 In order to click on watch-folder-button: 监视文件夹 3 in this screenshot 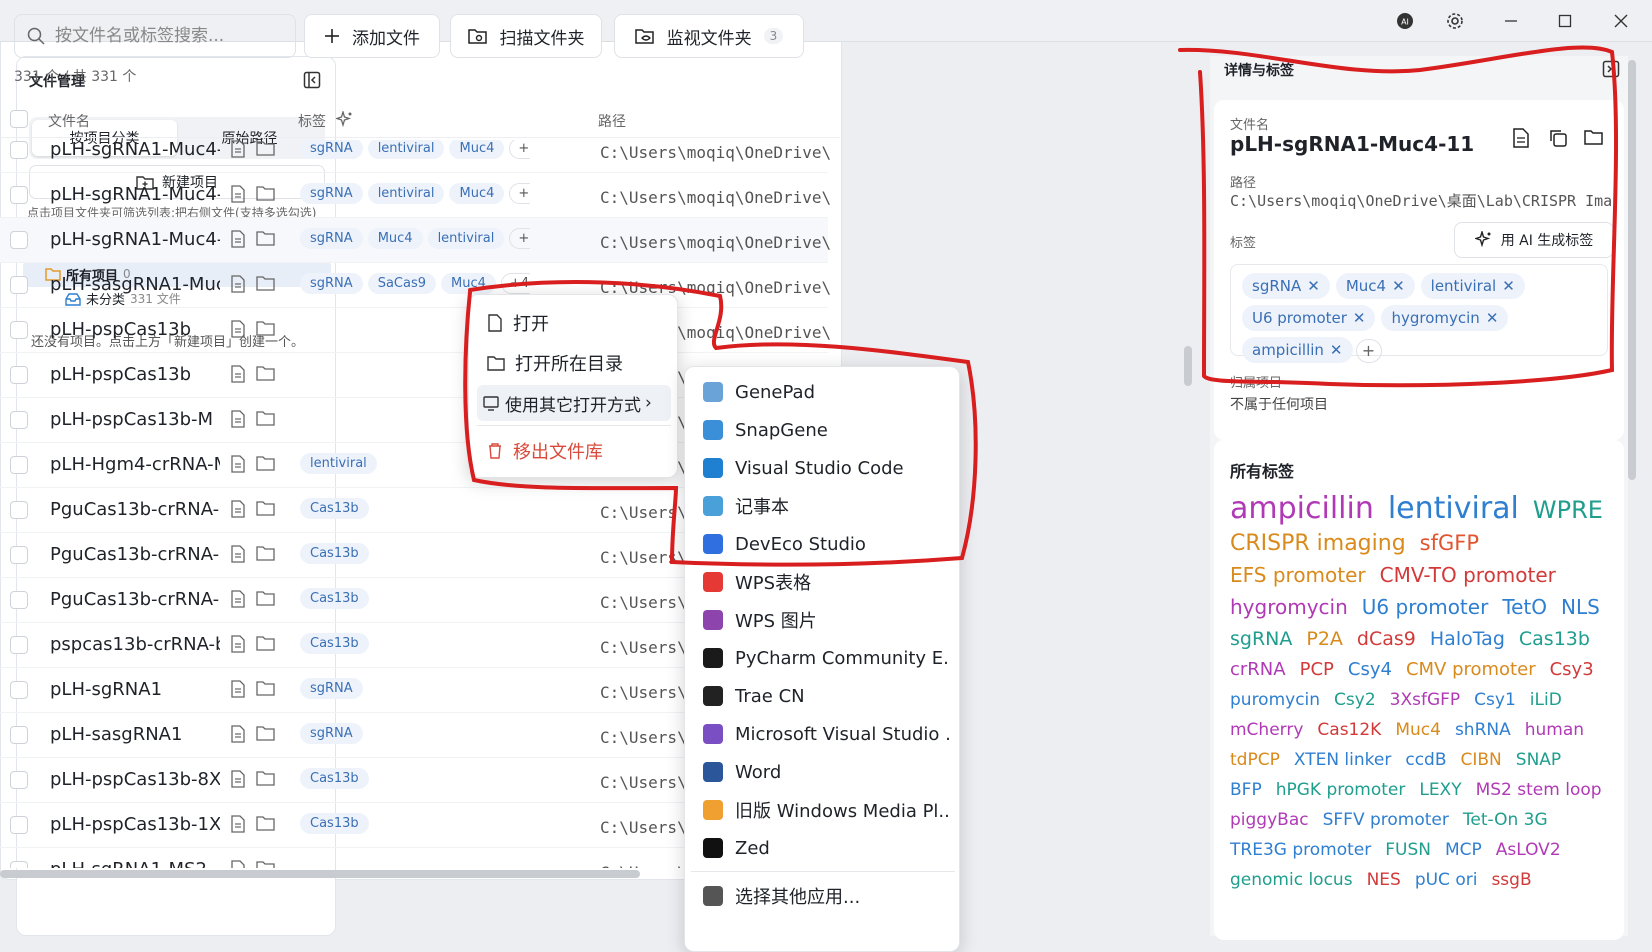, I will do `click(709, 36)`.